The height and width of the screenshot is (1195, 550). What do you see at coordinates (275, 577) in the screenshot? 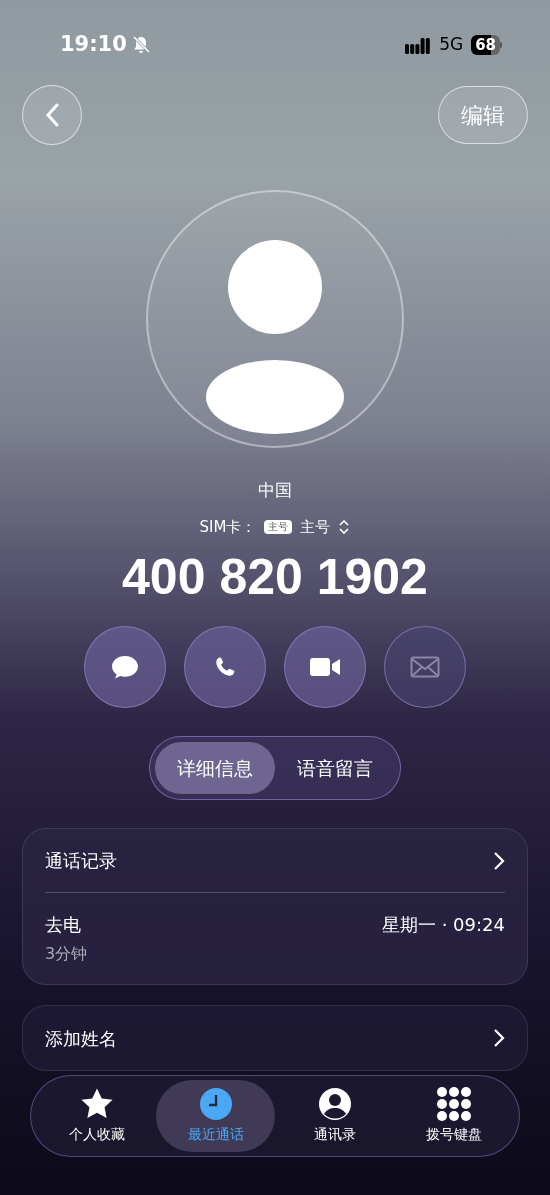
I see `phone-number: 400 820 1902` at bounding box center [275, 577].